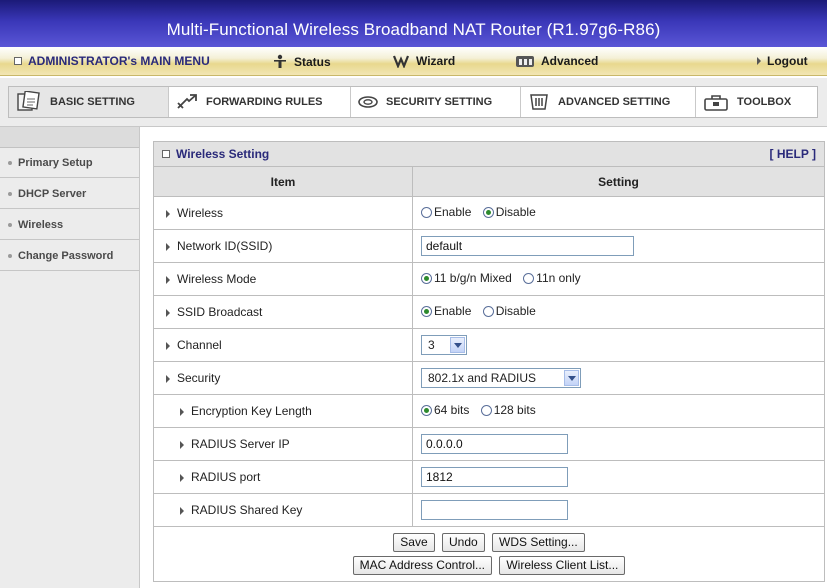 This screenshot has height=588, width=827. I want to click on tab-toolbox: TOOLBOX, so click(756, 102).